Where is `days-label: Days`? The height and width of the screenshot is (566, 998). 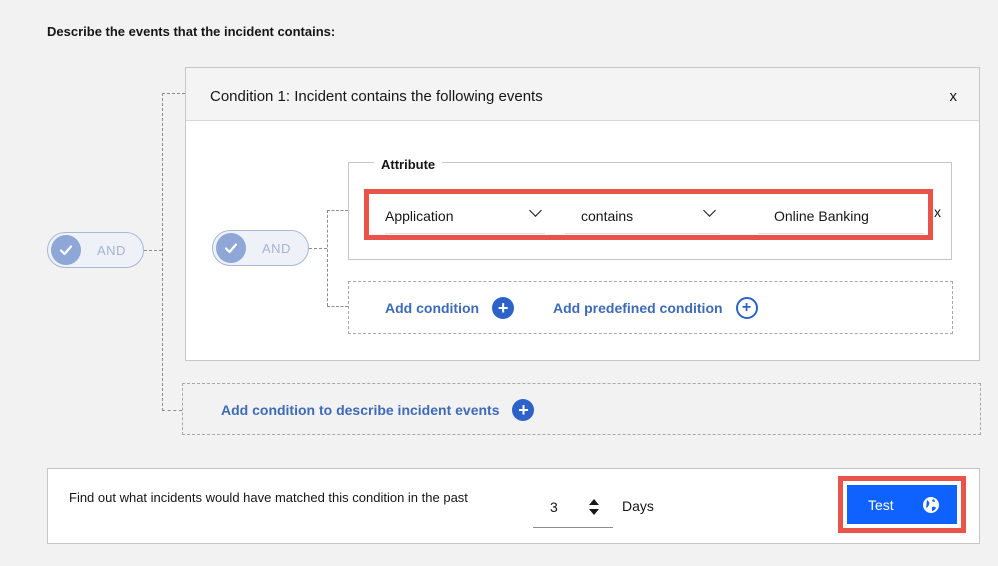 days-label: Days is located at coordinates (638, 506).